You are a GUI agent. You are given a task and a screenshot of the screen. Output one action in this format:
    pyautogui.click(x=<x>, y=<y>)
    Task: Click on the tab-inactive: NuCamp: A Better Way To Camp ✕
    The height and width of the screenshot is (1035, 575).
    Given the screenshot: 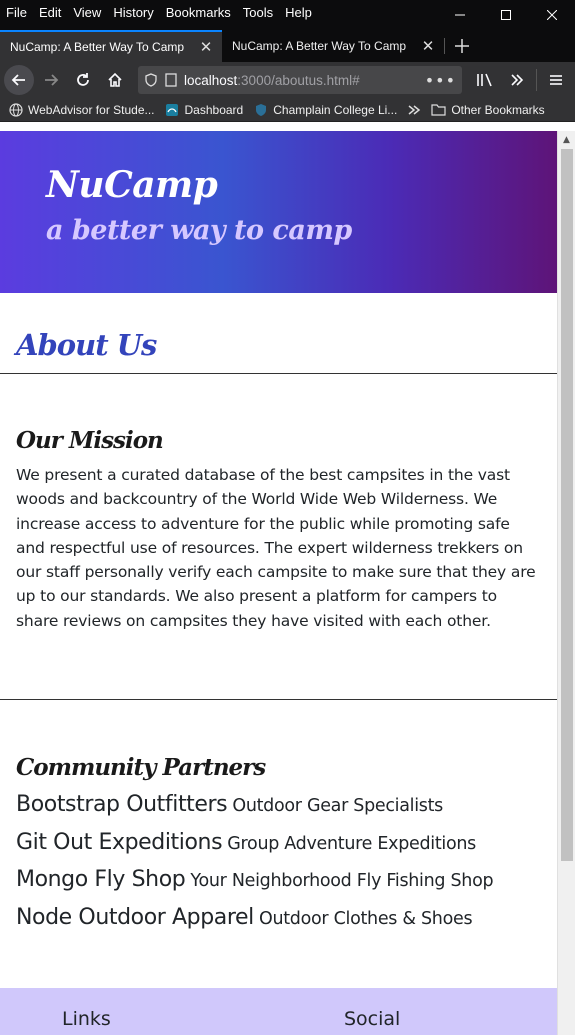 What is the action you would take?
    pyautogui.click(x=333, y=46)
    